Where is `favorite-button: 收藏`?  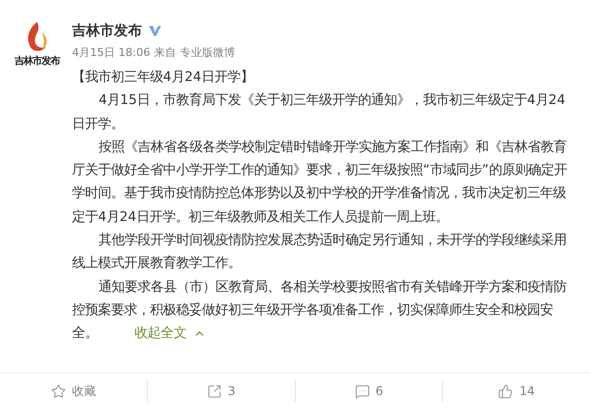
favorite-button: 收藏 is located at coordinates (73, 391).